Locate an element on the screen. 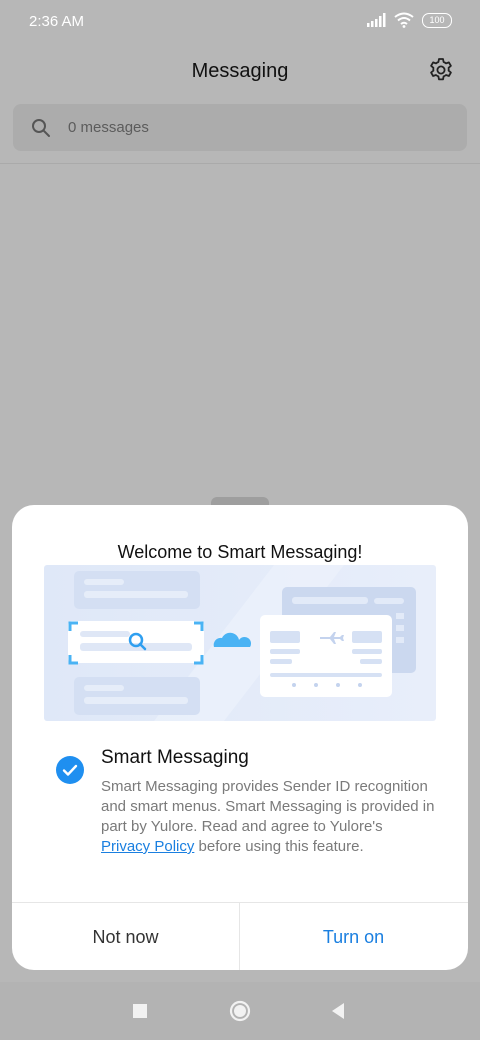  home-button is located at coordinates (240, 1011).